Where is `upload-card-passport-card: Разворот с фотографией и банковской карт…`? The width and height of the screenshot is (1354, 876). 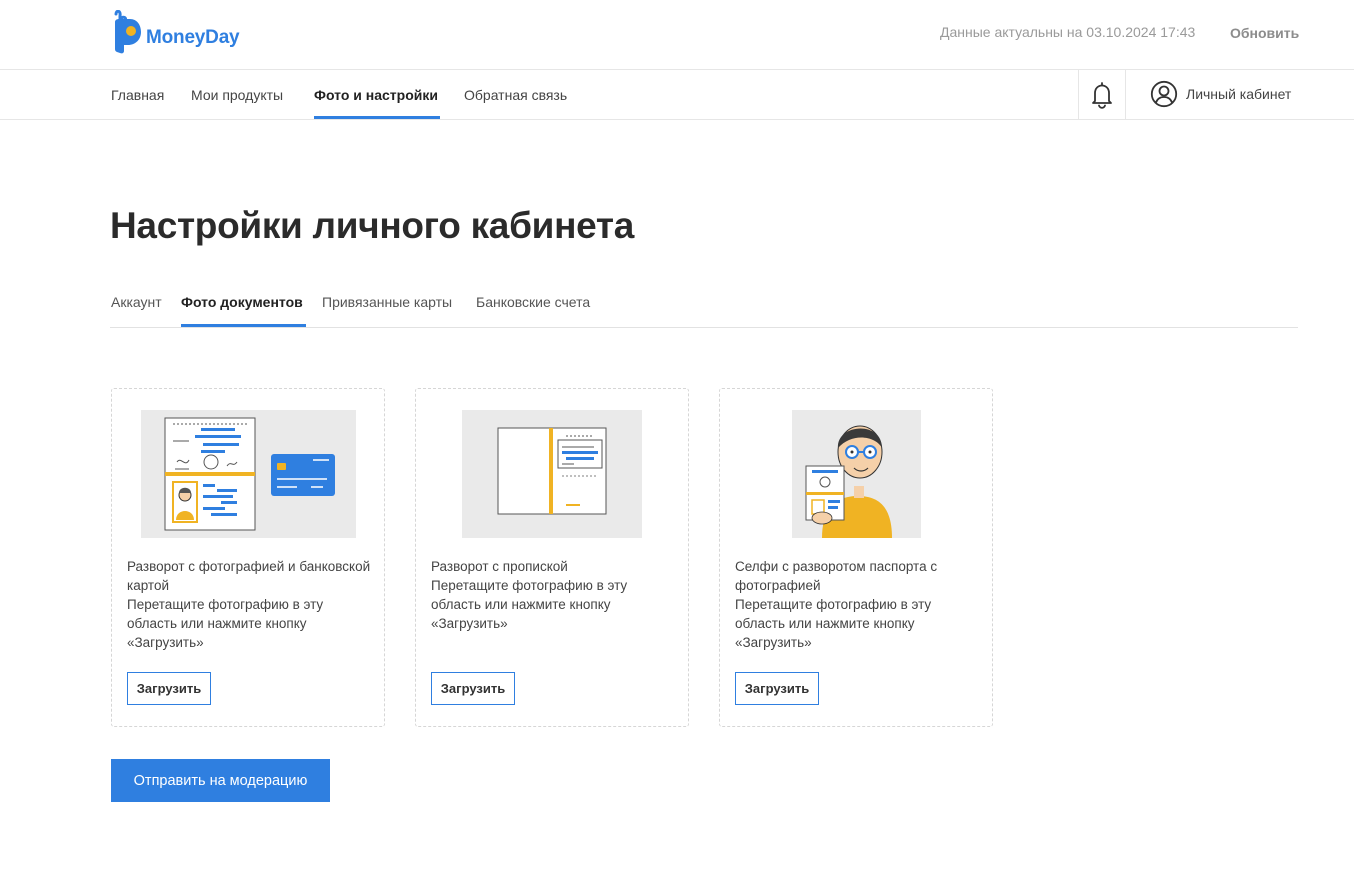
upload-card-passport-card: Разворот с фотографией и банковской карт… is located at coordinates (248, 557).